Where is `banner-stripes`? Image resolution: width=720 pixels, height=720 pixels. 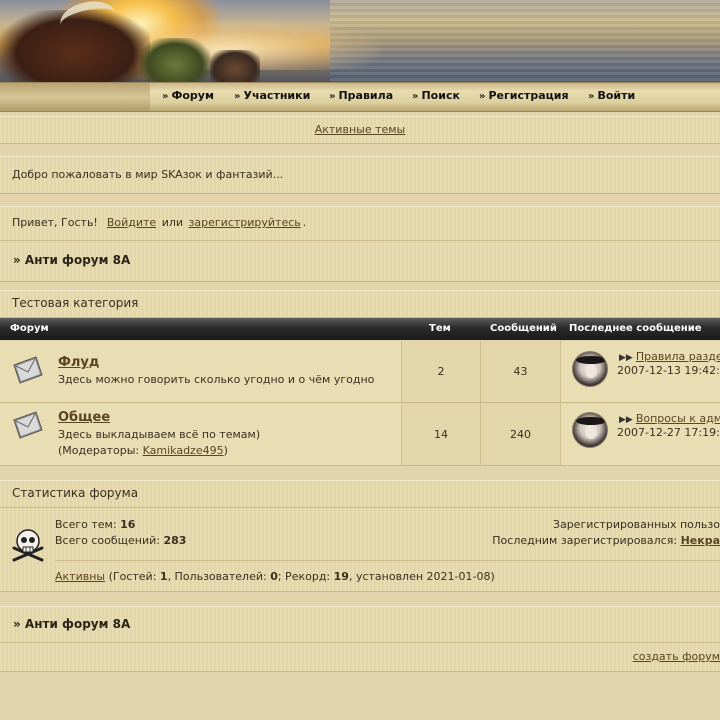 banner-stripes is located at coordinates (525, 41).